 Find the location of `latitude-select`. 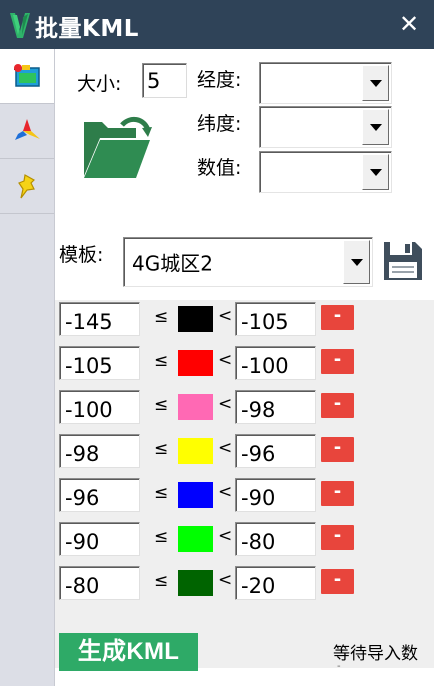

latitude-select is located at coordinates (325, 127).